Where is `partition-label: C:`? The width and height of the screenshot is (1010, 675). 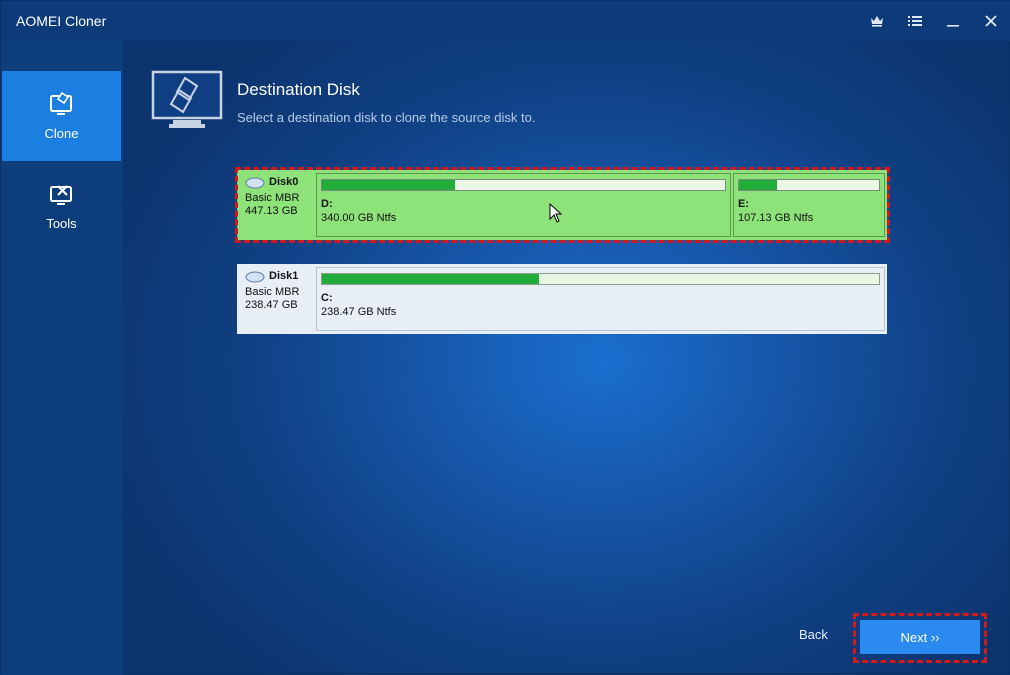
partition-label: C: is located at coordinates (327, 298).